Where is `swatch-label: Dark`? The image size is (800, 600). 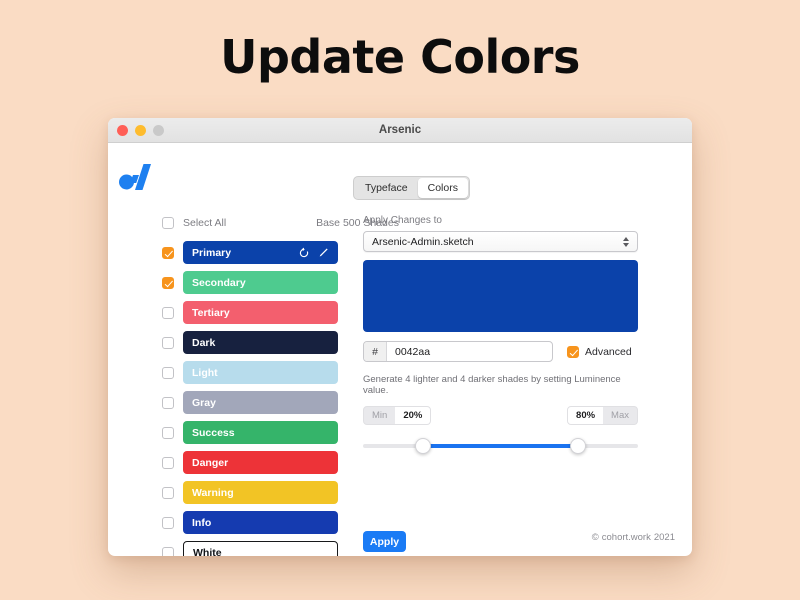
swatch-label: Dark is located at coordinates (204, 342).